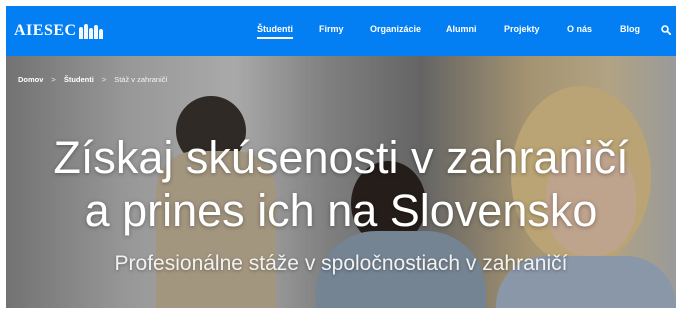 This screenshot has width=682, height=311. What do you see at coordinates (461, 29) in the screenshot?
I see `nav-item-alumni: Alumni` at bounding box center [461, 29].